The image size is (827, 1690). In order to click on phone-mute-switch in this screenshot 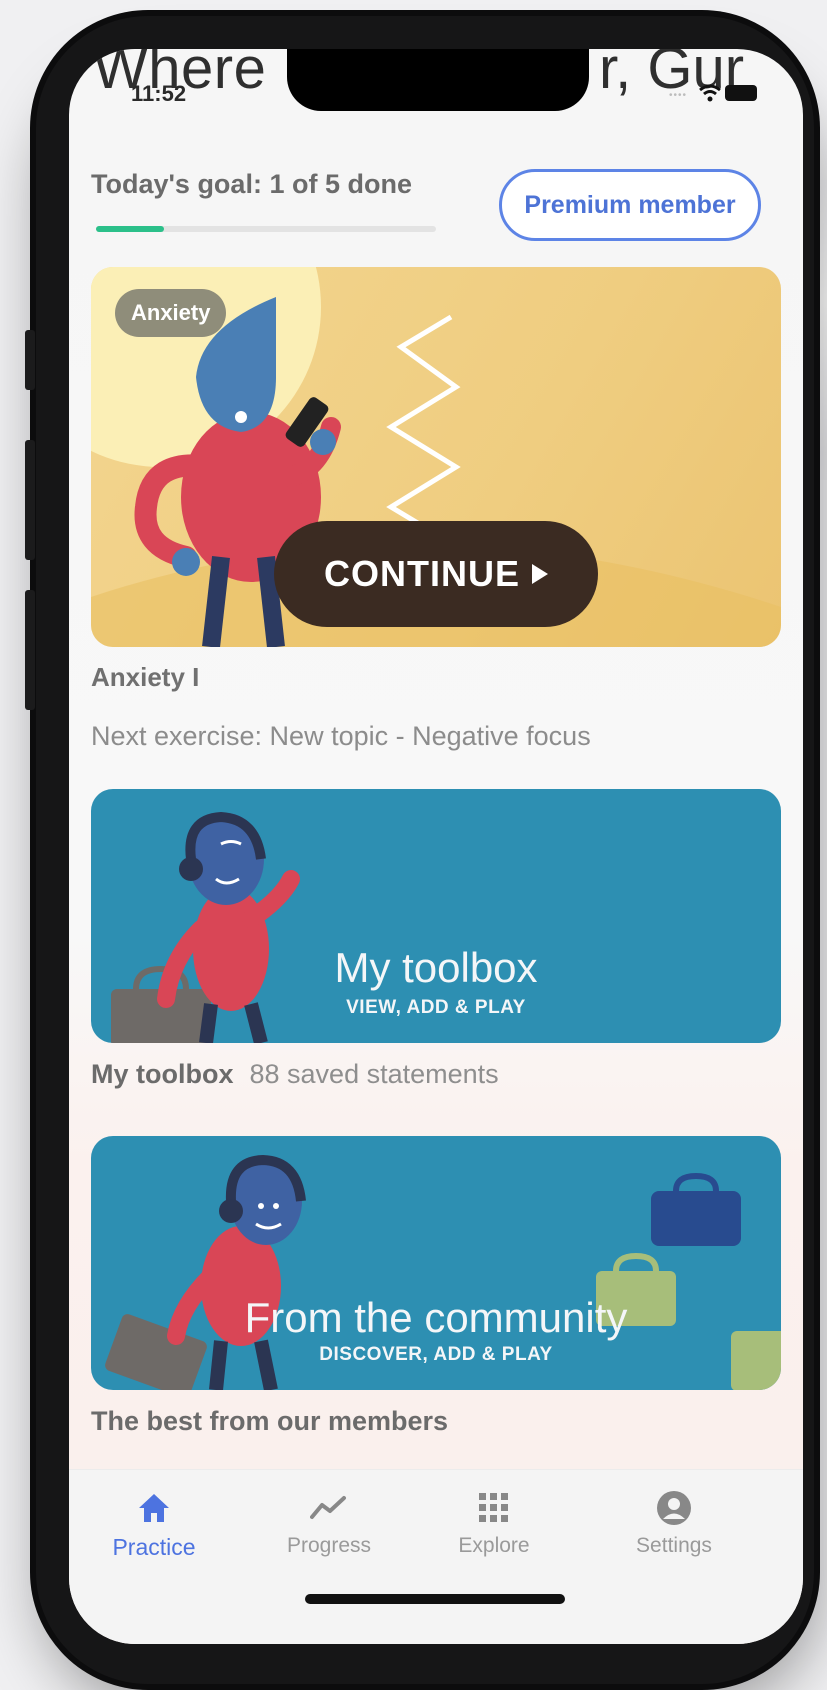, I will do `click(30, 360)`.